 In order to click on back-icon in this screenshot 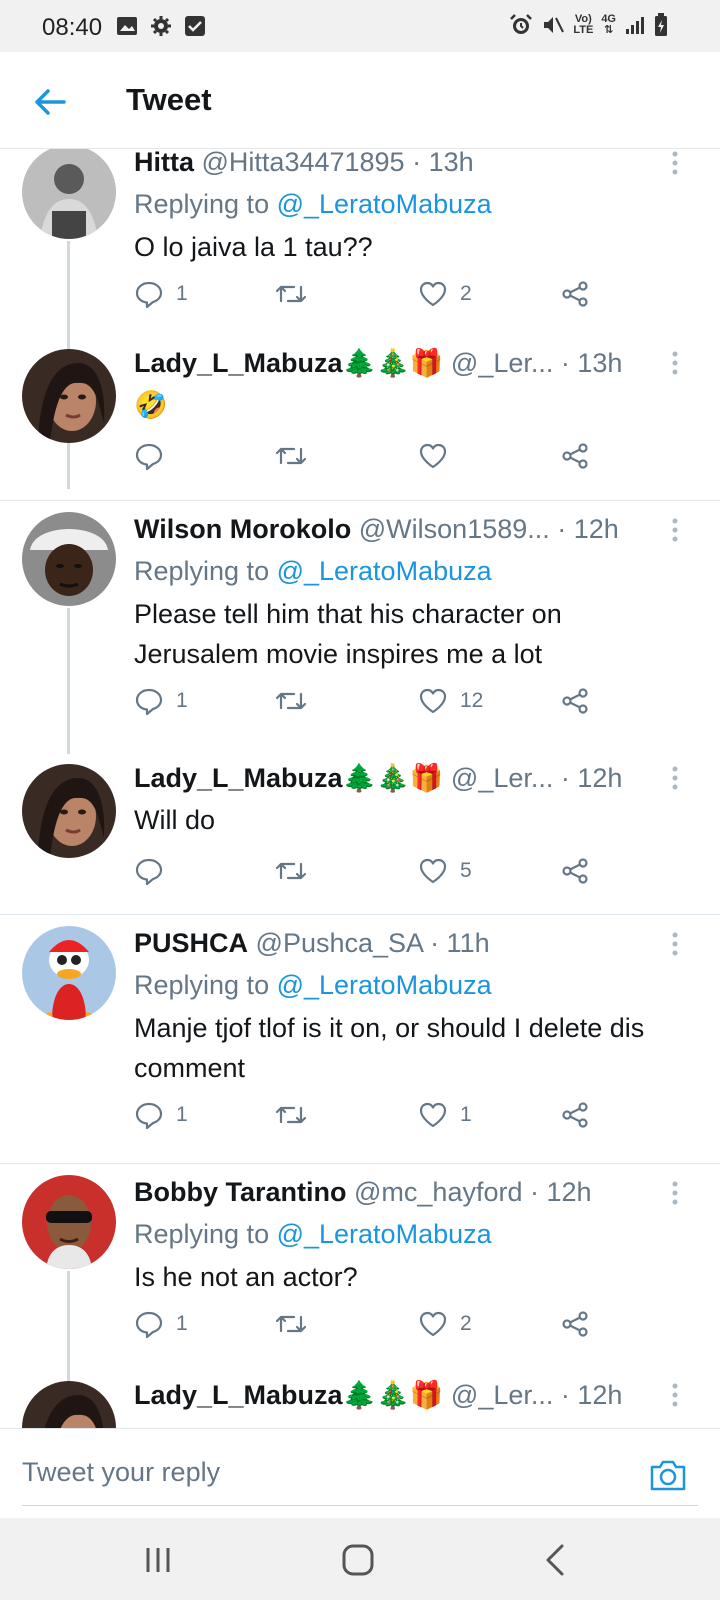, I will do `click(556, 1560)`.